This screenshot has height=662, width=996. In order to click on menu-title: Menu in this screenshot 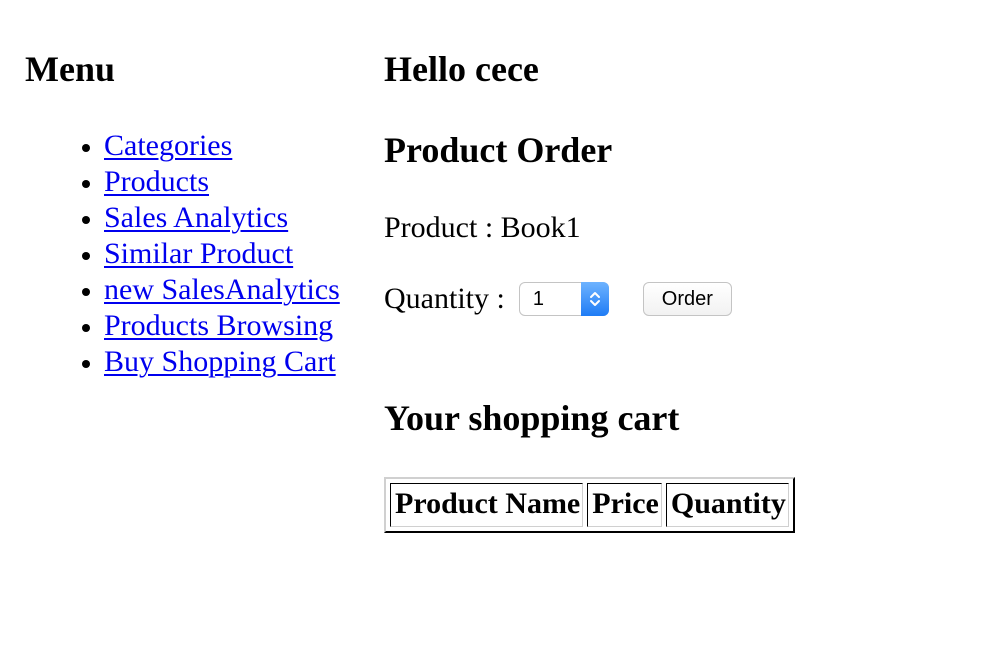, I will do `click(70, 69)`.